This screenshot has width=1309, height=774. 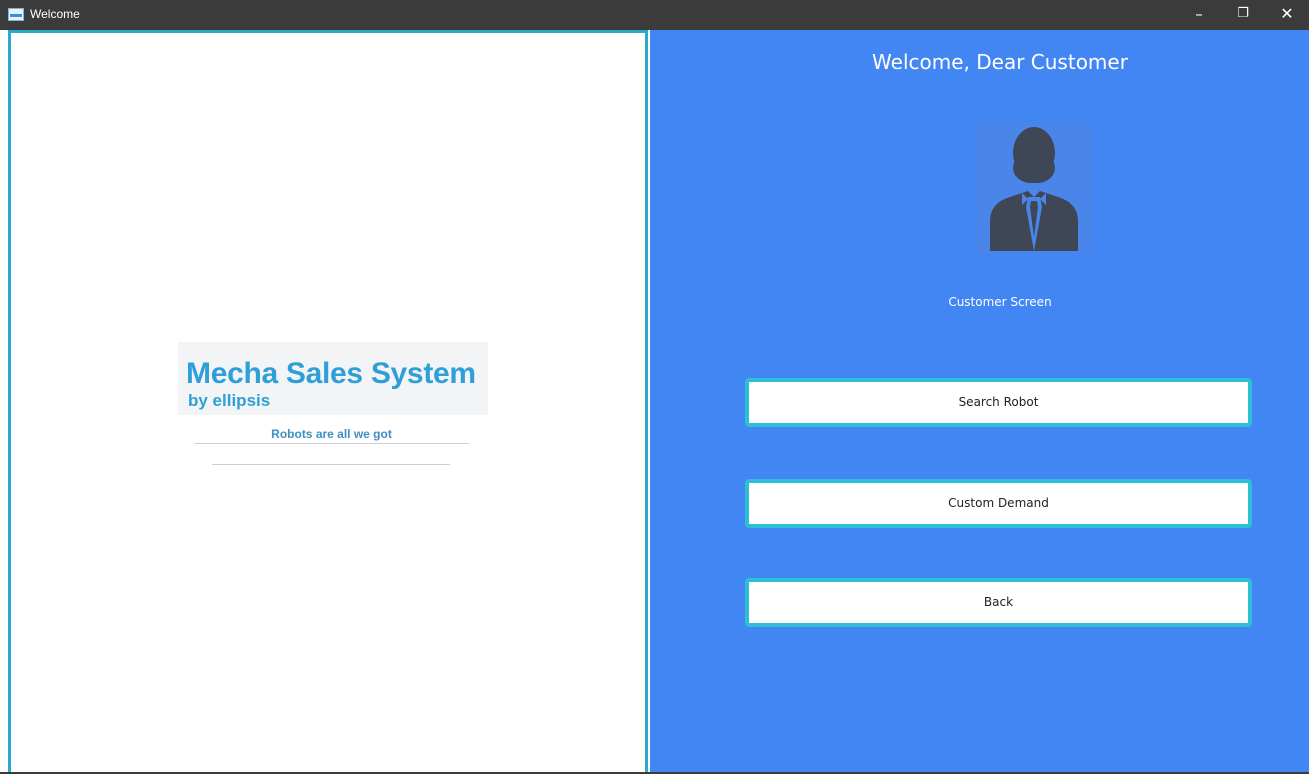 I want to click on screen-label: Customer Screen, so click(x=1000, y=302).